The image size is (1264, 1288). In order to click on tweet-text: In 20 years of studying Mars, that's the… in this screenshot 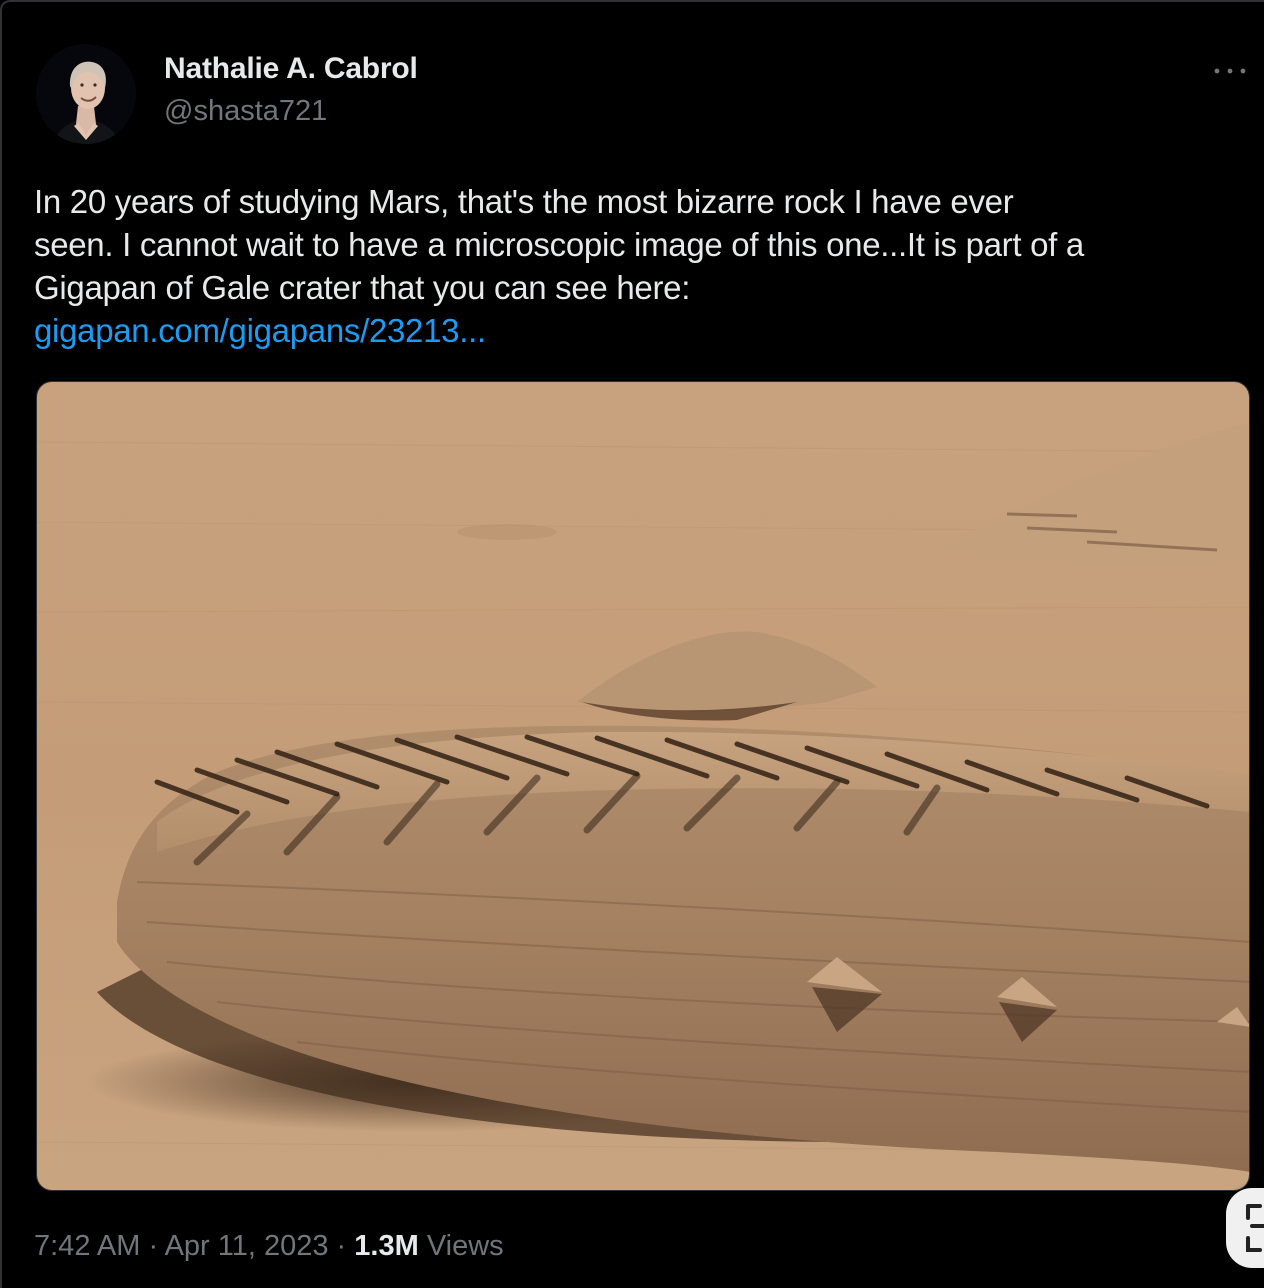, I will do `click(647, 266)`.